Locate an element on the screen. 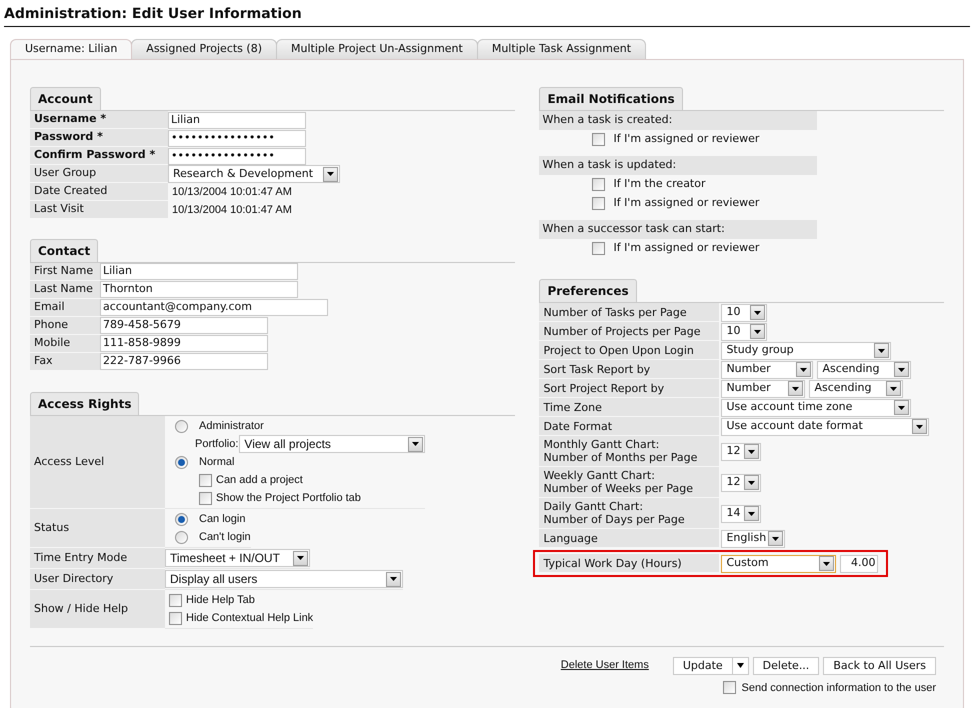  split-dropdown-button is located at coordinates (740, 665).